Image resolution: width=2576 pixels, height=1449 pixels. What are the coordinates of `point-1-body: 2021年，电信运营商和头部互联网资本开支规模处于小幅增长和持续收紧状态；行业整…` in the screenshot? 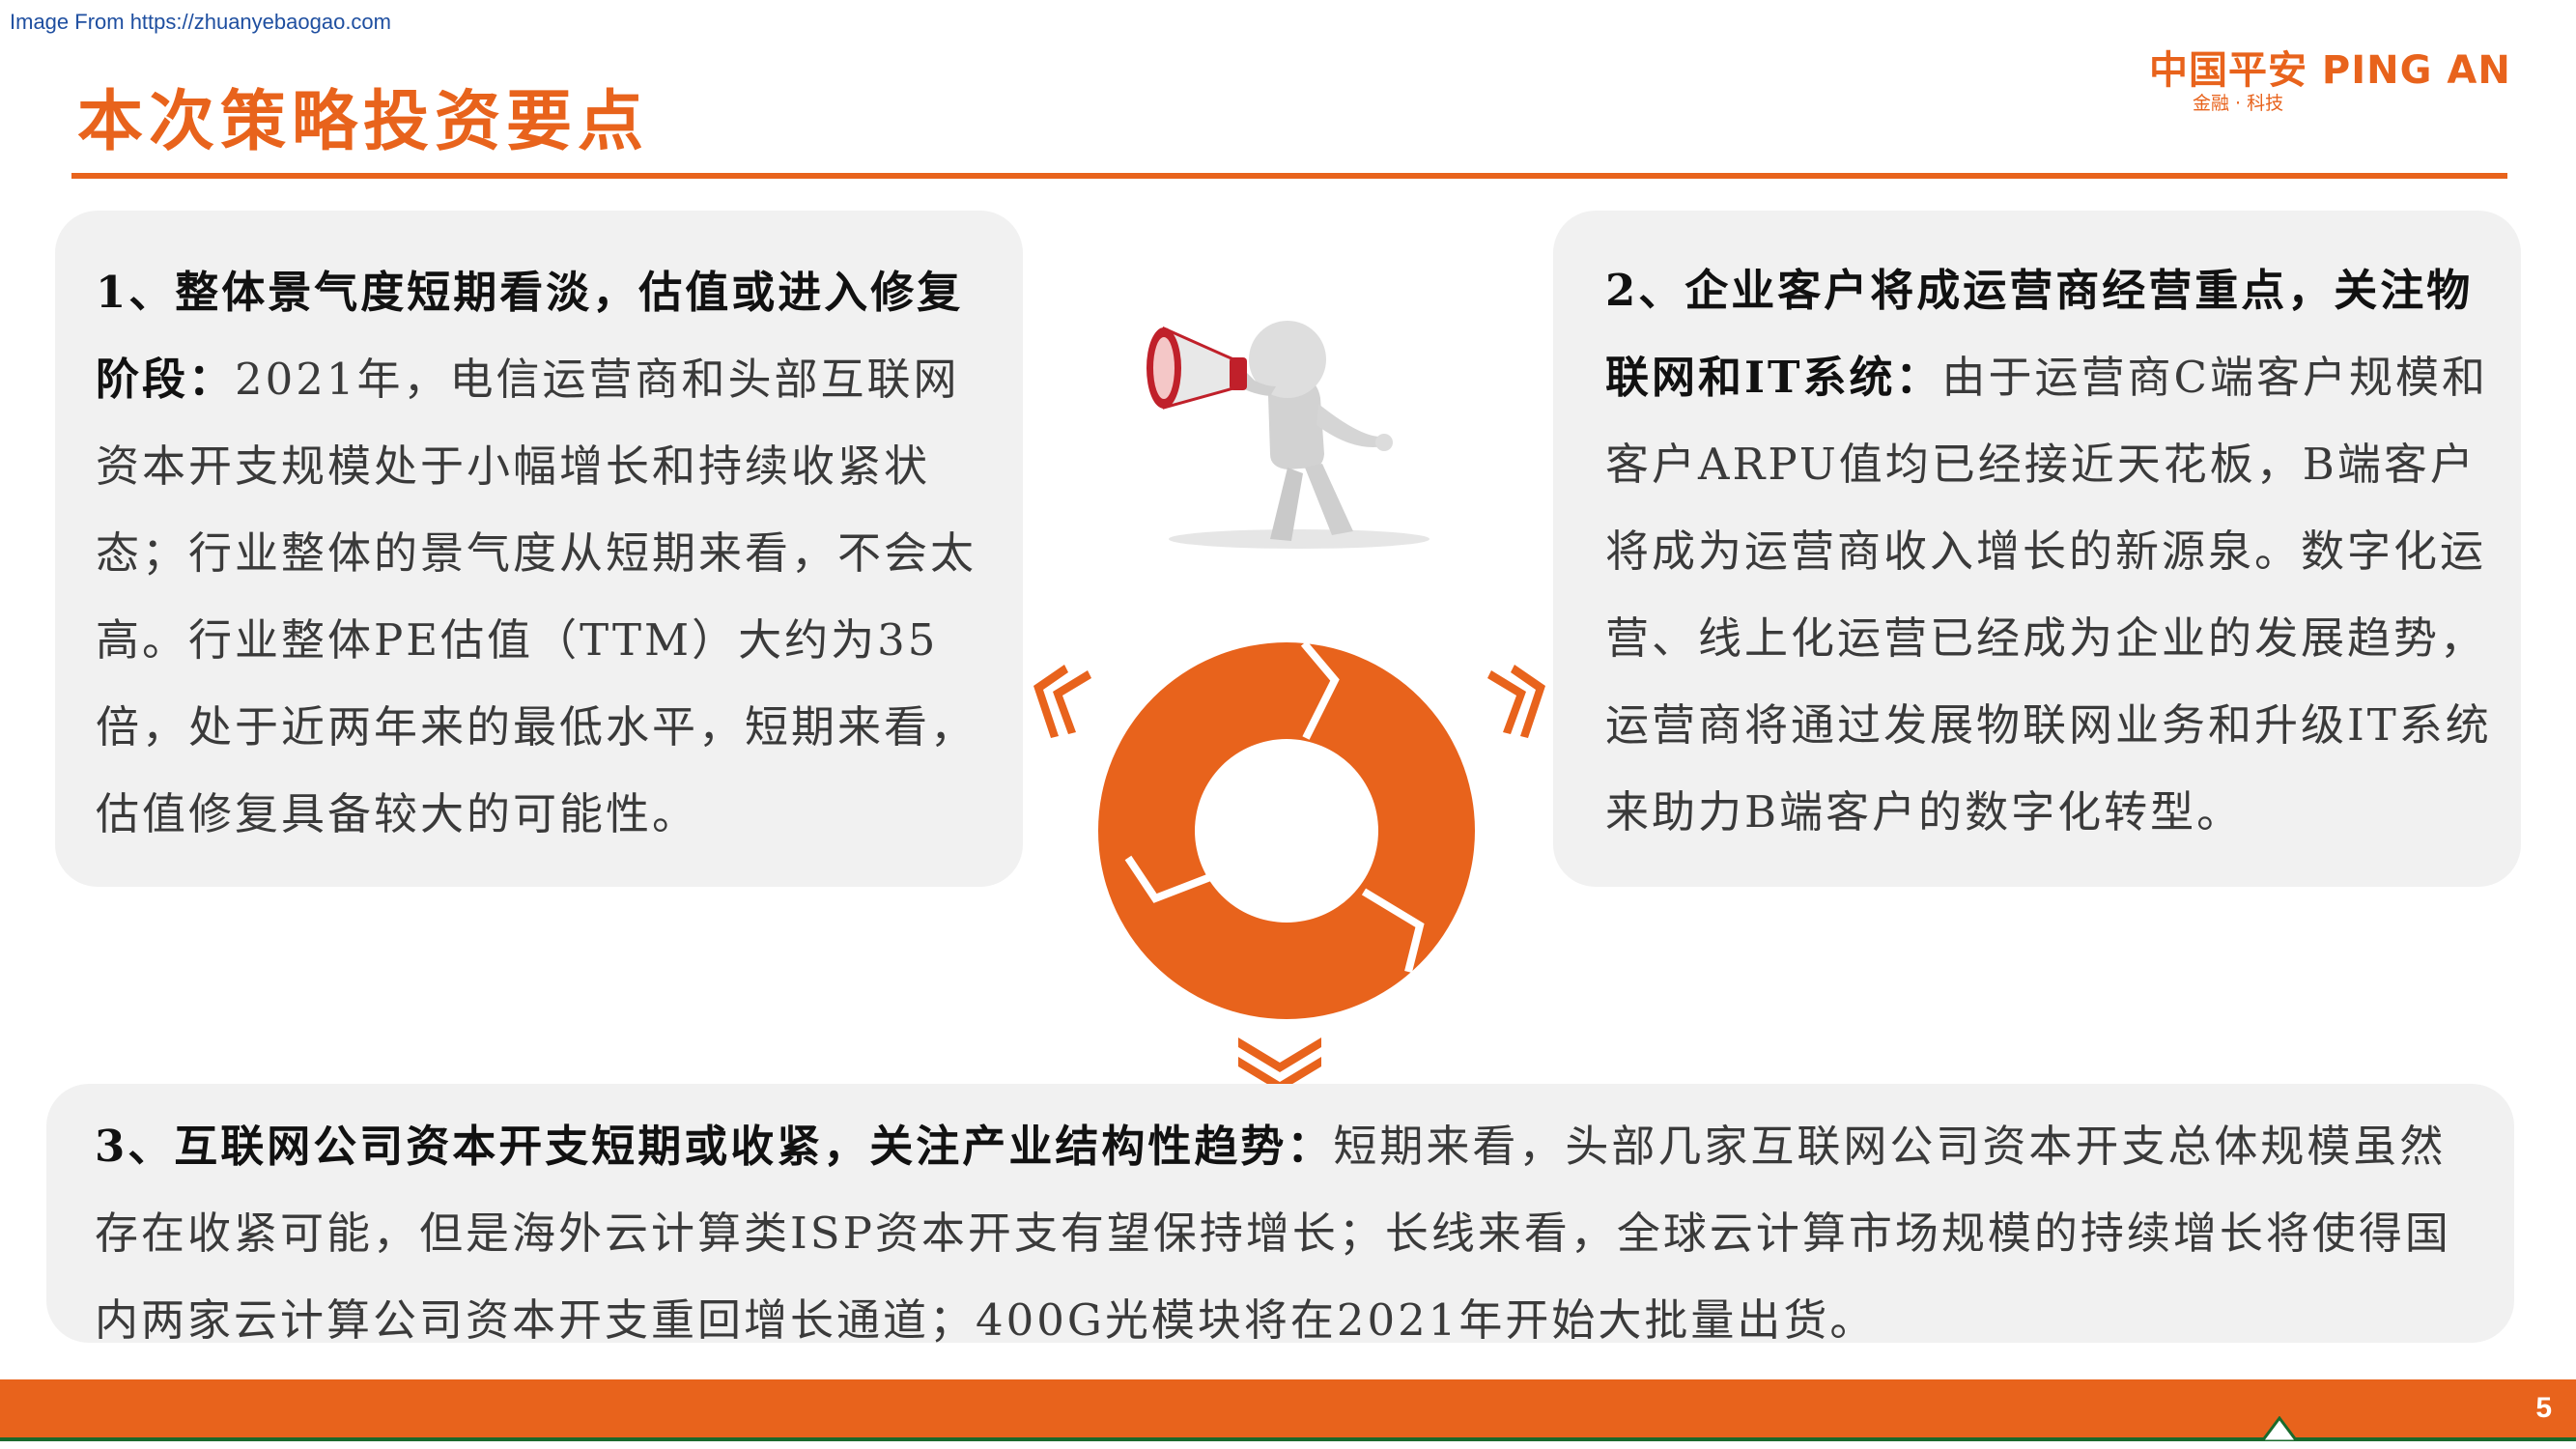 It's located at (536, 596).